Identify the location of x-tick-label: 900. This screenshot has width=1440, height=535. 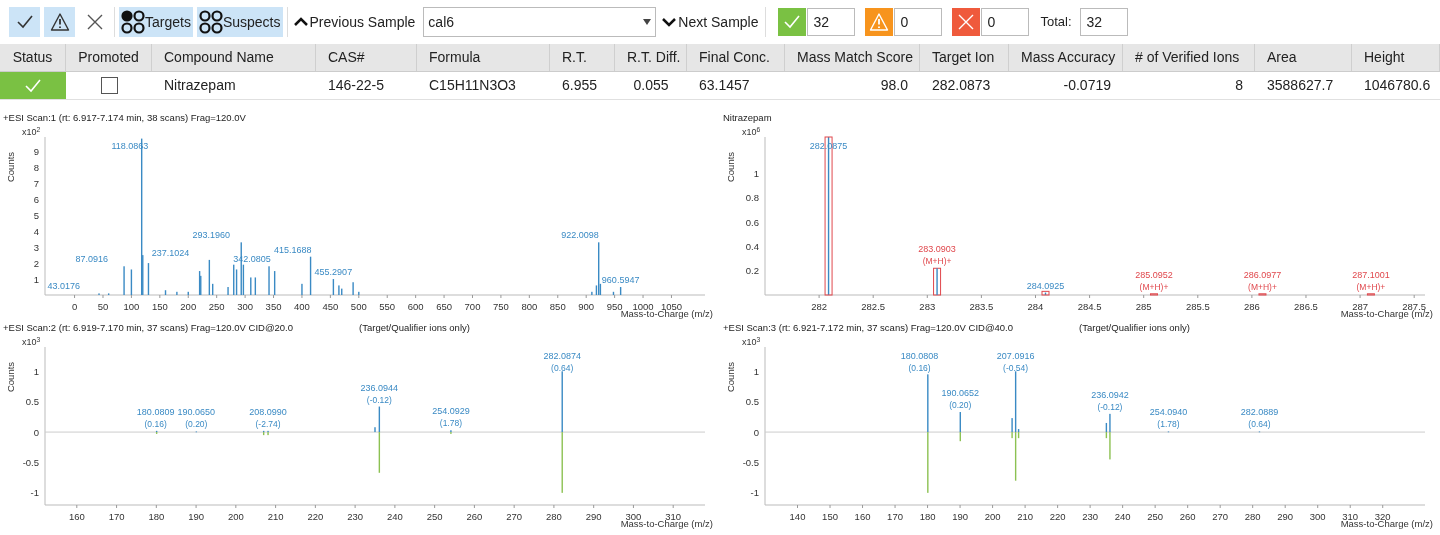
(586, 306).